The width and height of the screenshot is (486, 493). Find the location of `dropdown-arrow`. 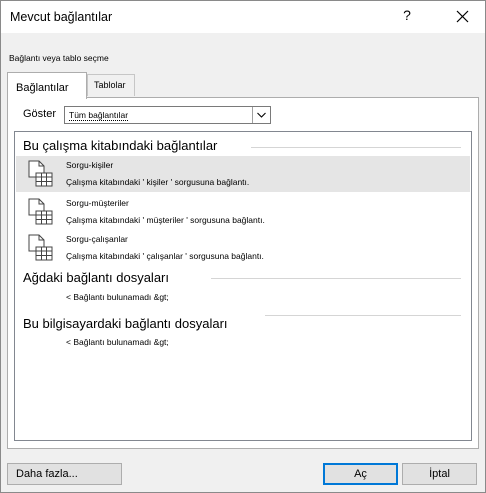

dropdown-arrow is located at coordinates (261, 115).